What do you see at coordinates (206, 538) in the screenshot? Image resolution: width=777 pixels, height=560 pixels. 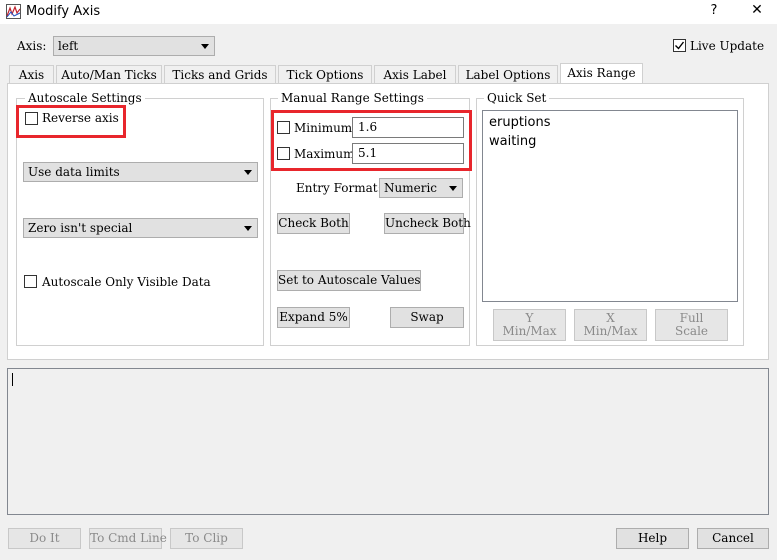 I see `to-clip-button: To Clip` at bounding box center [206, 538].